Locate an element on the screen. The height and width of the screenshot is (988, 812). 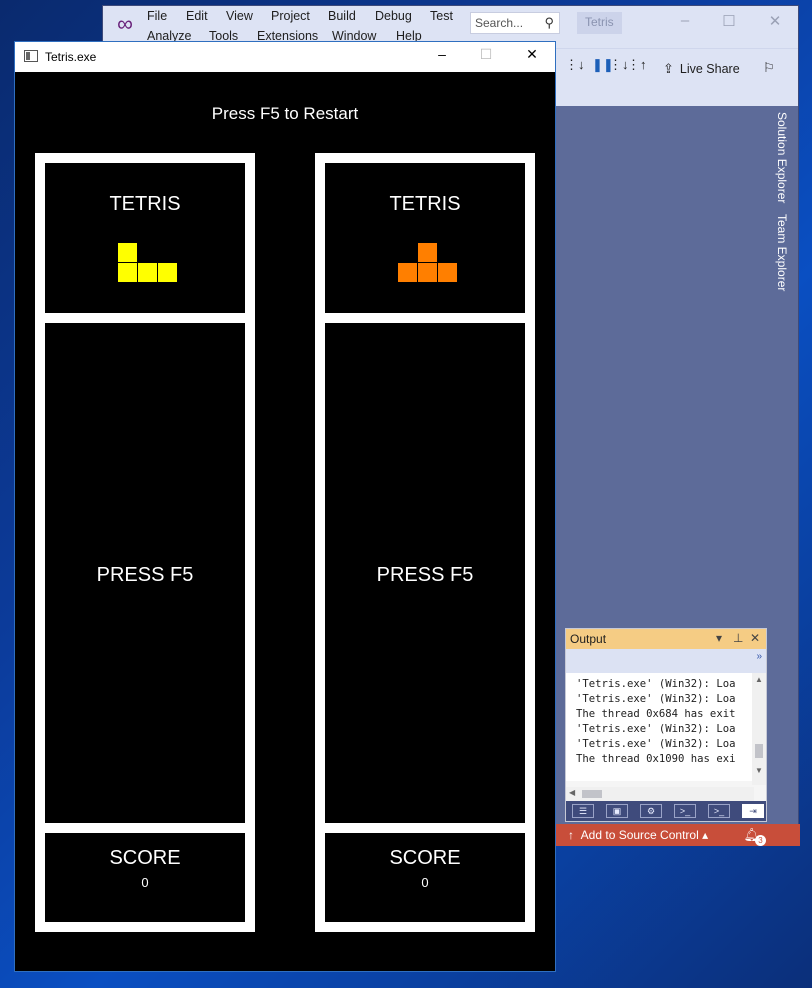
vs-search-box: Search... ⚲ is located at coordinates (515, 23).